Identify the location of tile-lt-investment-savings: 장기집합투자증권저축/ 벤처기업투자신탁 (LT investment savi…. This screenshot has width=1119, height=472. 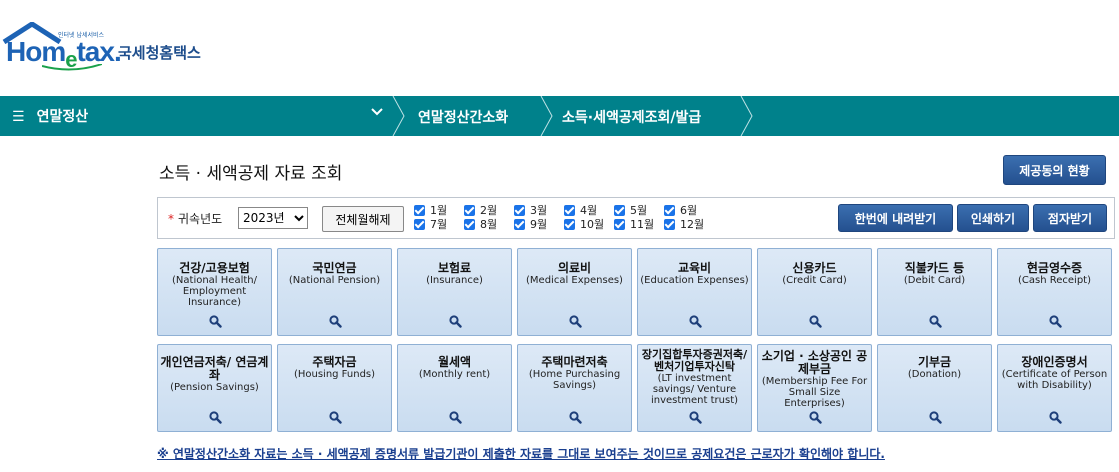
(694, 388).